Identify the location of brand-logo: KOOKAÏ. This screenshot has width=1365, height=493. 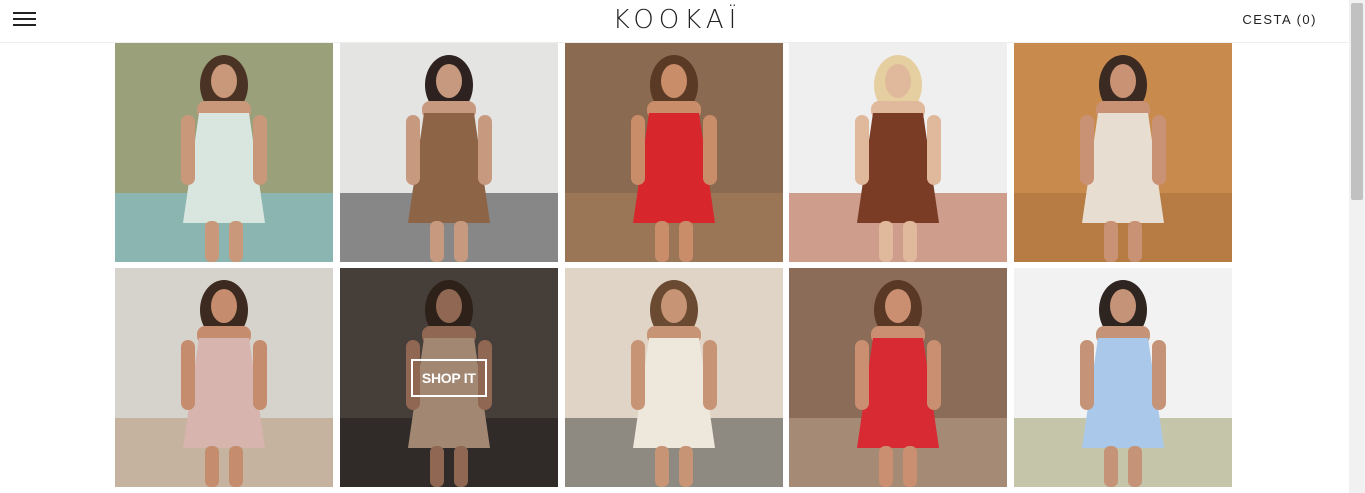
(675, 20).